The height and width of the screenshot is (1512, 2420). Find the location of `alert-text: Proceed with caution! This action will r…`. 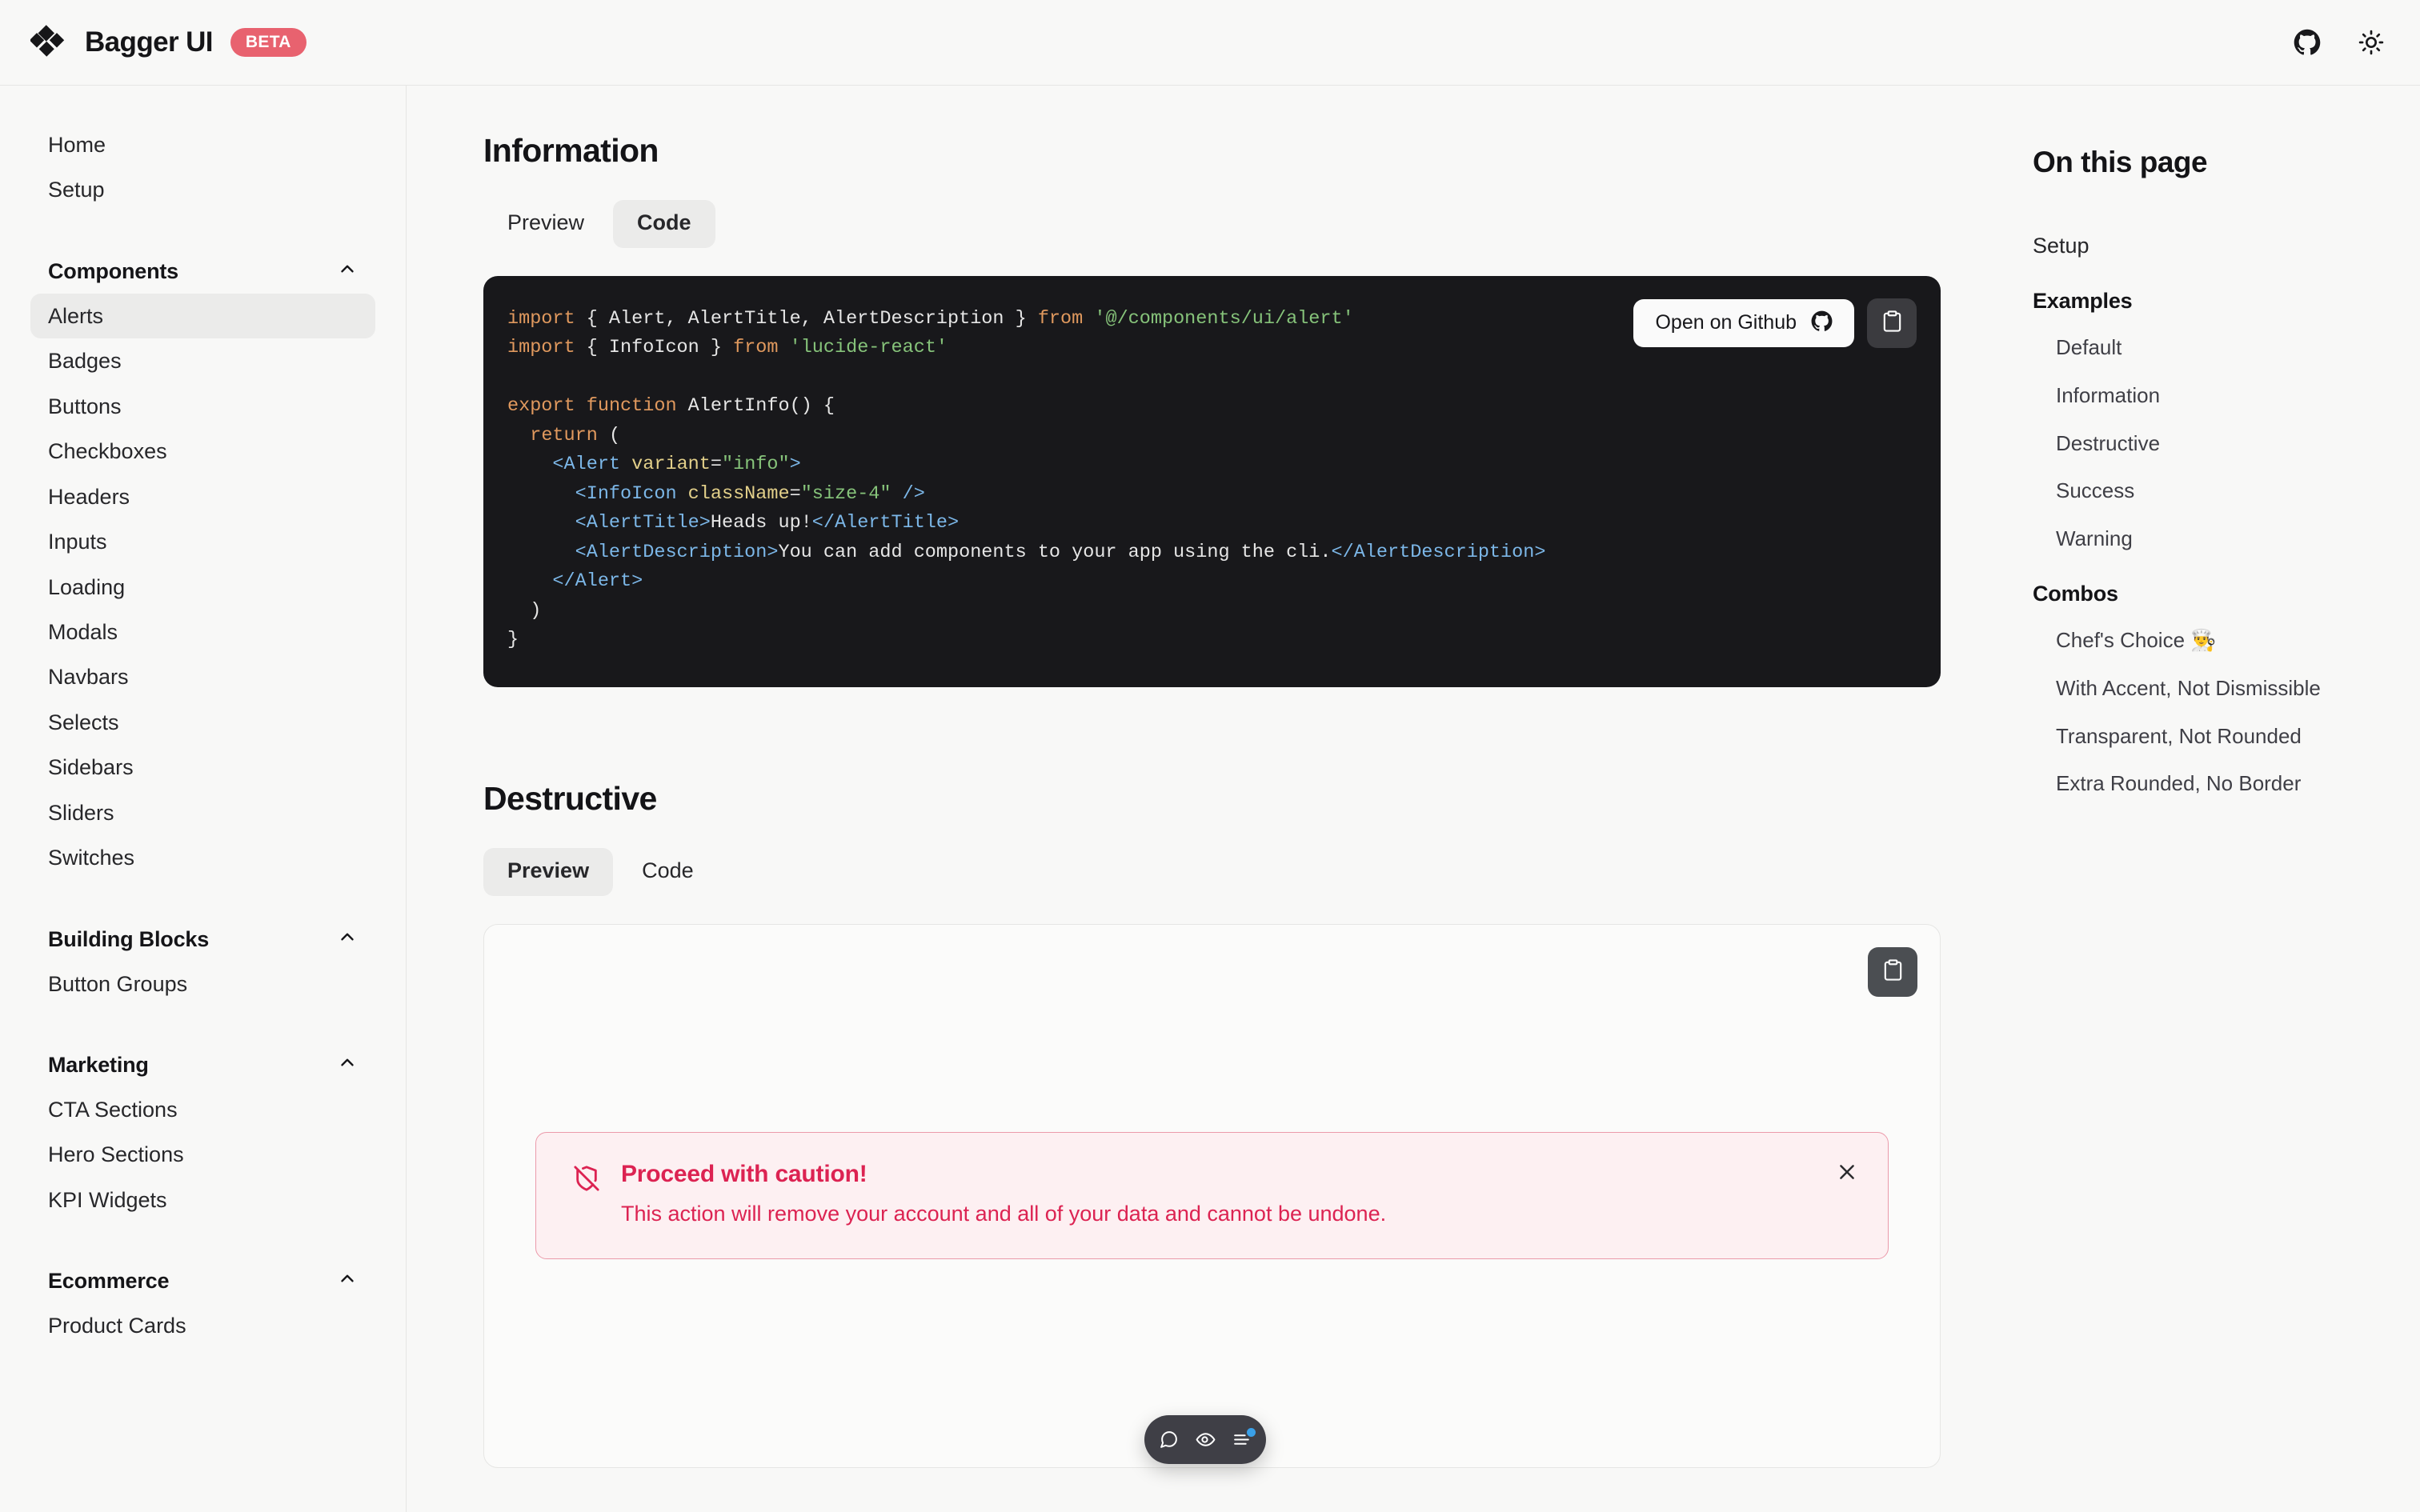

alert-text: Proceed with caution! This action will r… is located at coordinates (1003, 1194).